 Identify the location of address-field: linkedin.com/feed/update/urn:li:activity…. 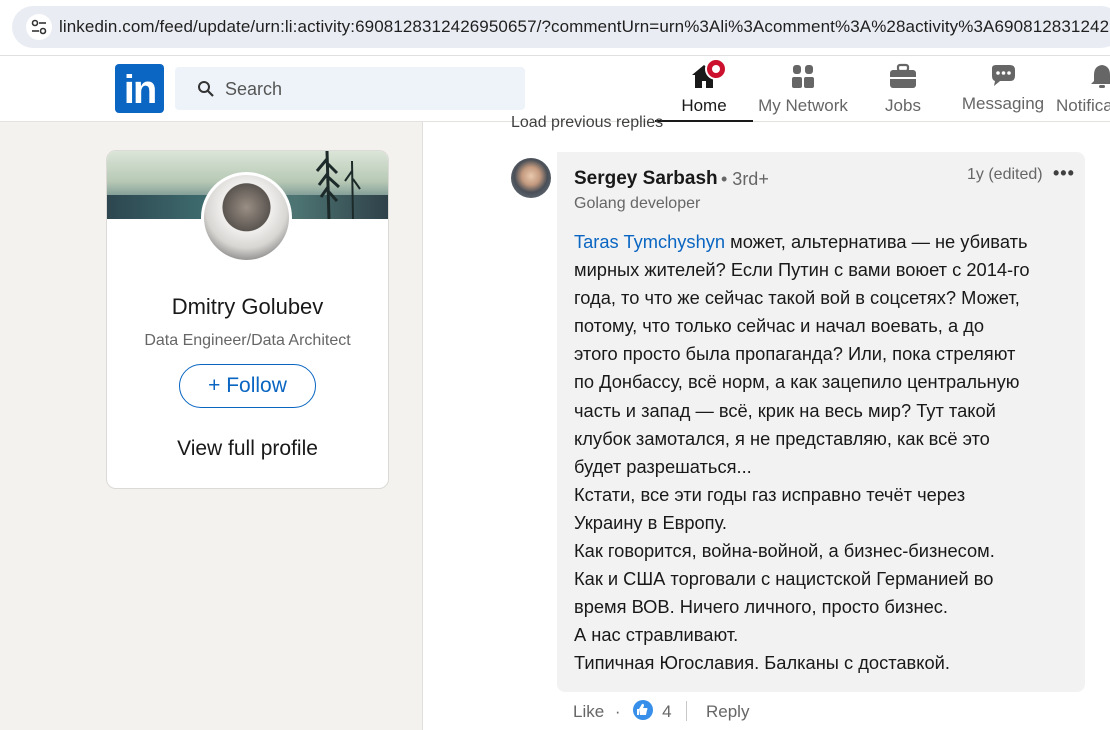
(561, 27).